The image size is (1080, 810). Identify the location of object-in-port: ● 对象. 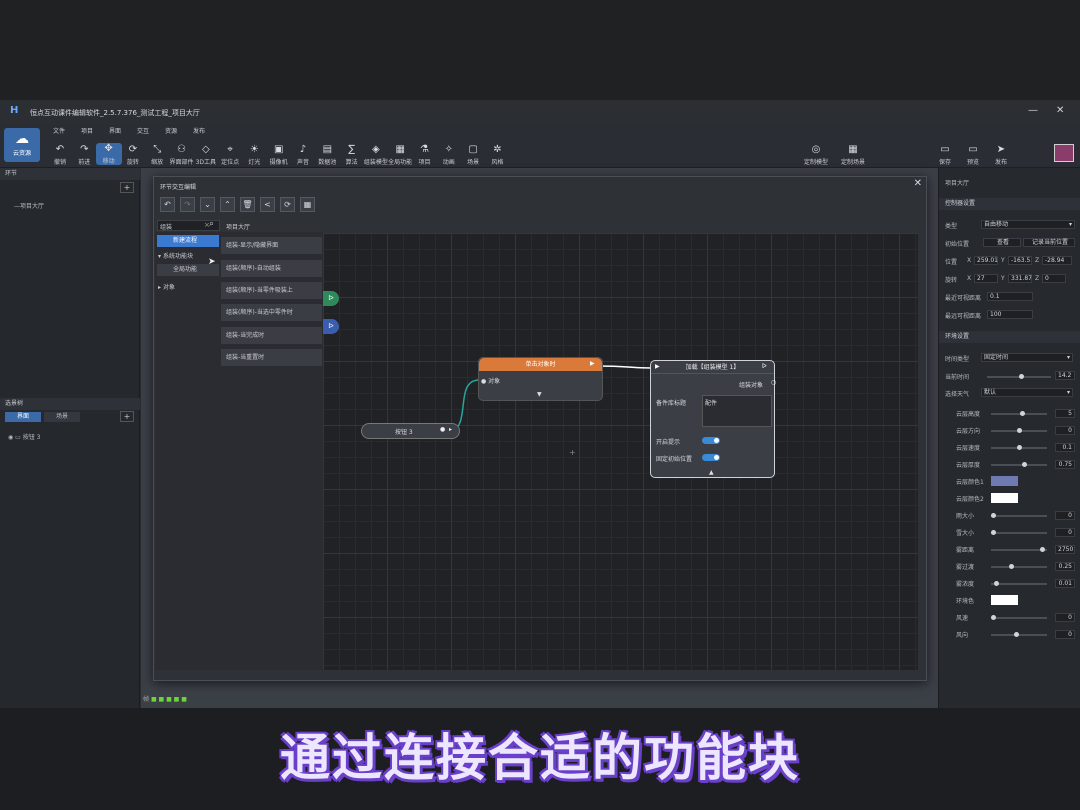
(490, 380).